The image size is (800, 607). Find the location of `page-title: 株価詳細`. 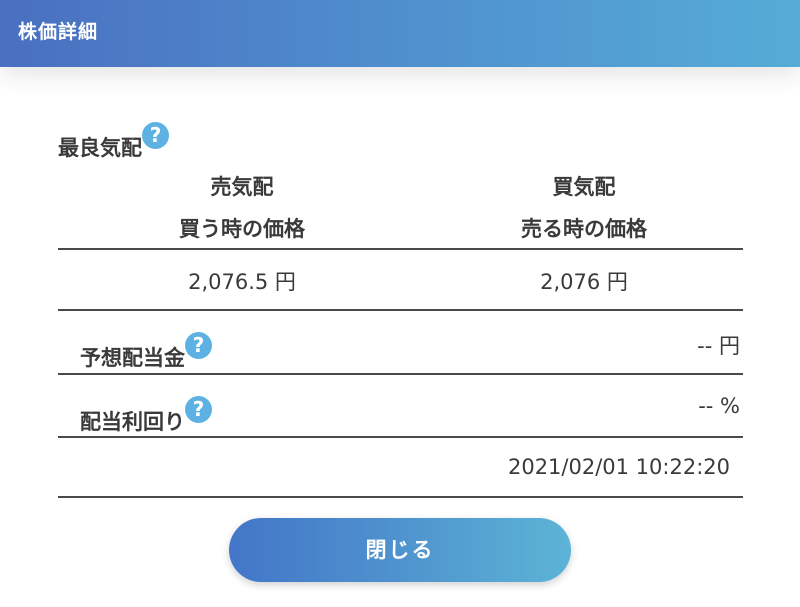

page-title: 株価詳細 is located at coordinates (58, 32).